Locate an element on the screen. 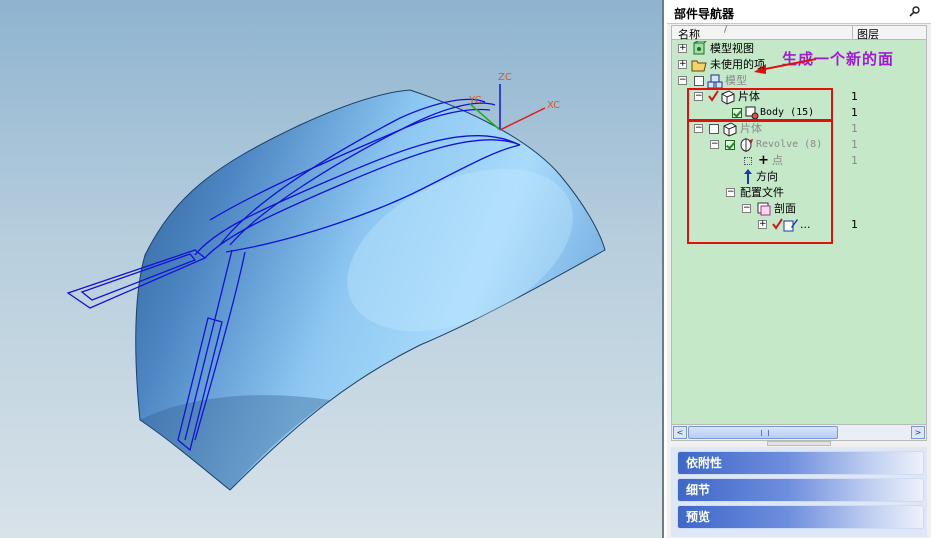 This screenshot has height=538, width=931. highlight-box-new-face is located at coordinates (760, 104).